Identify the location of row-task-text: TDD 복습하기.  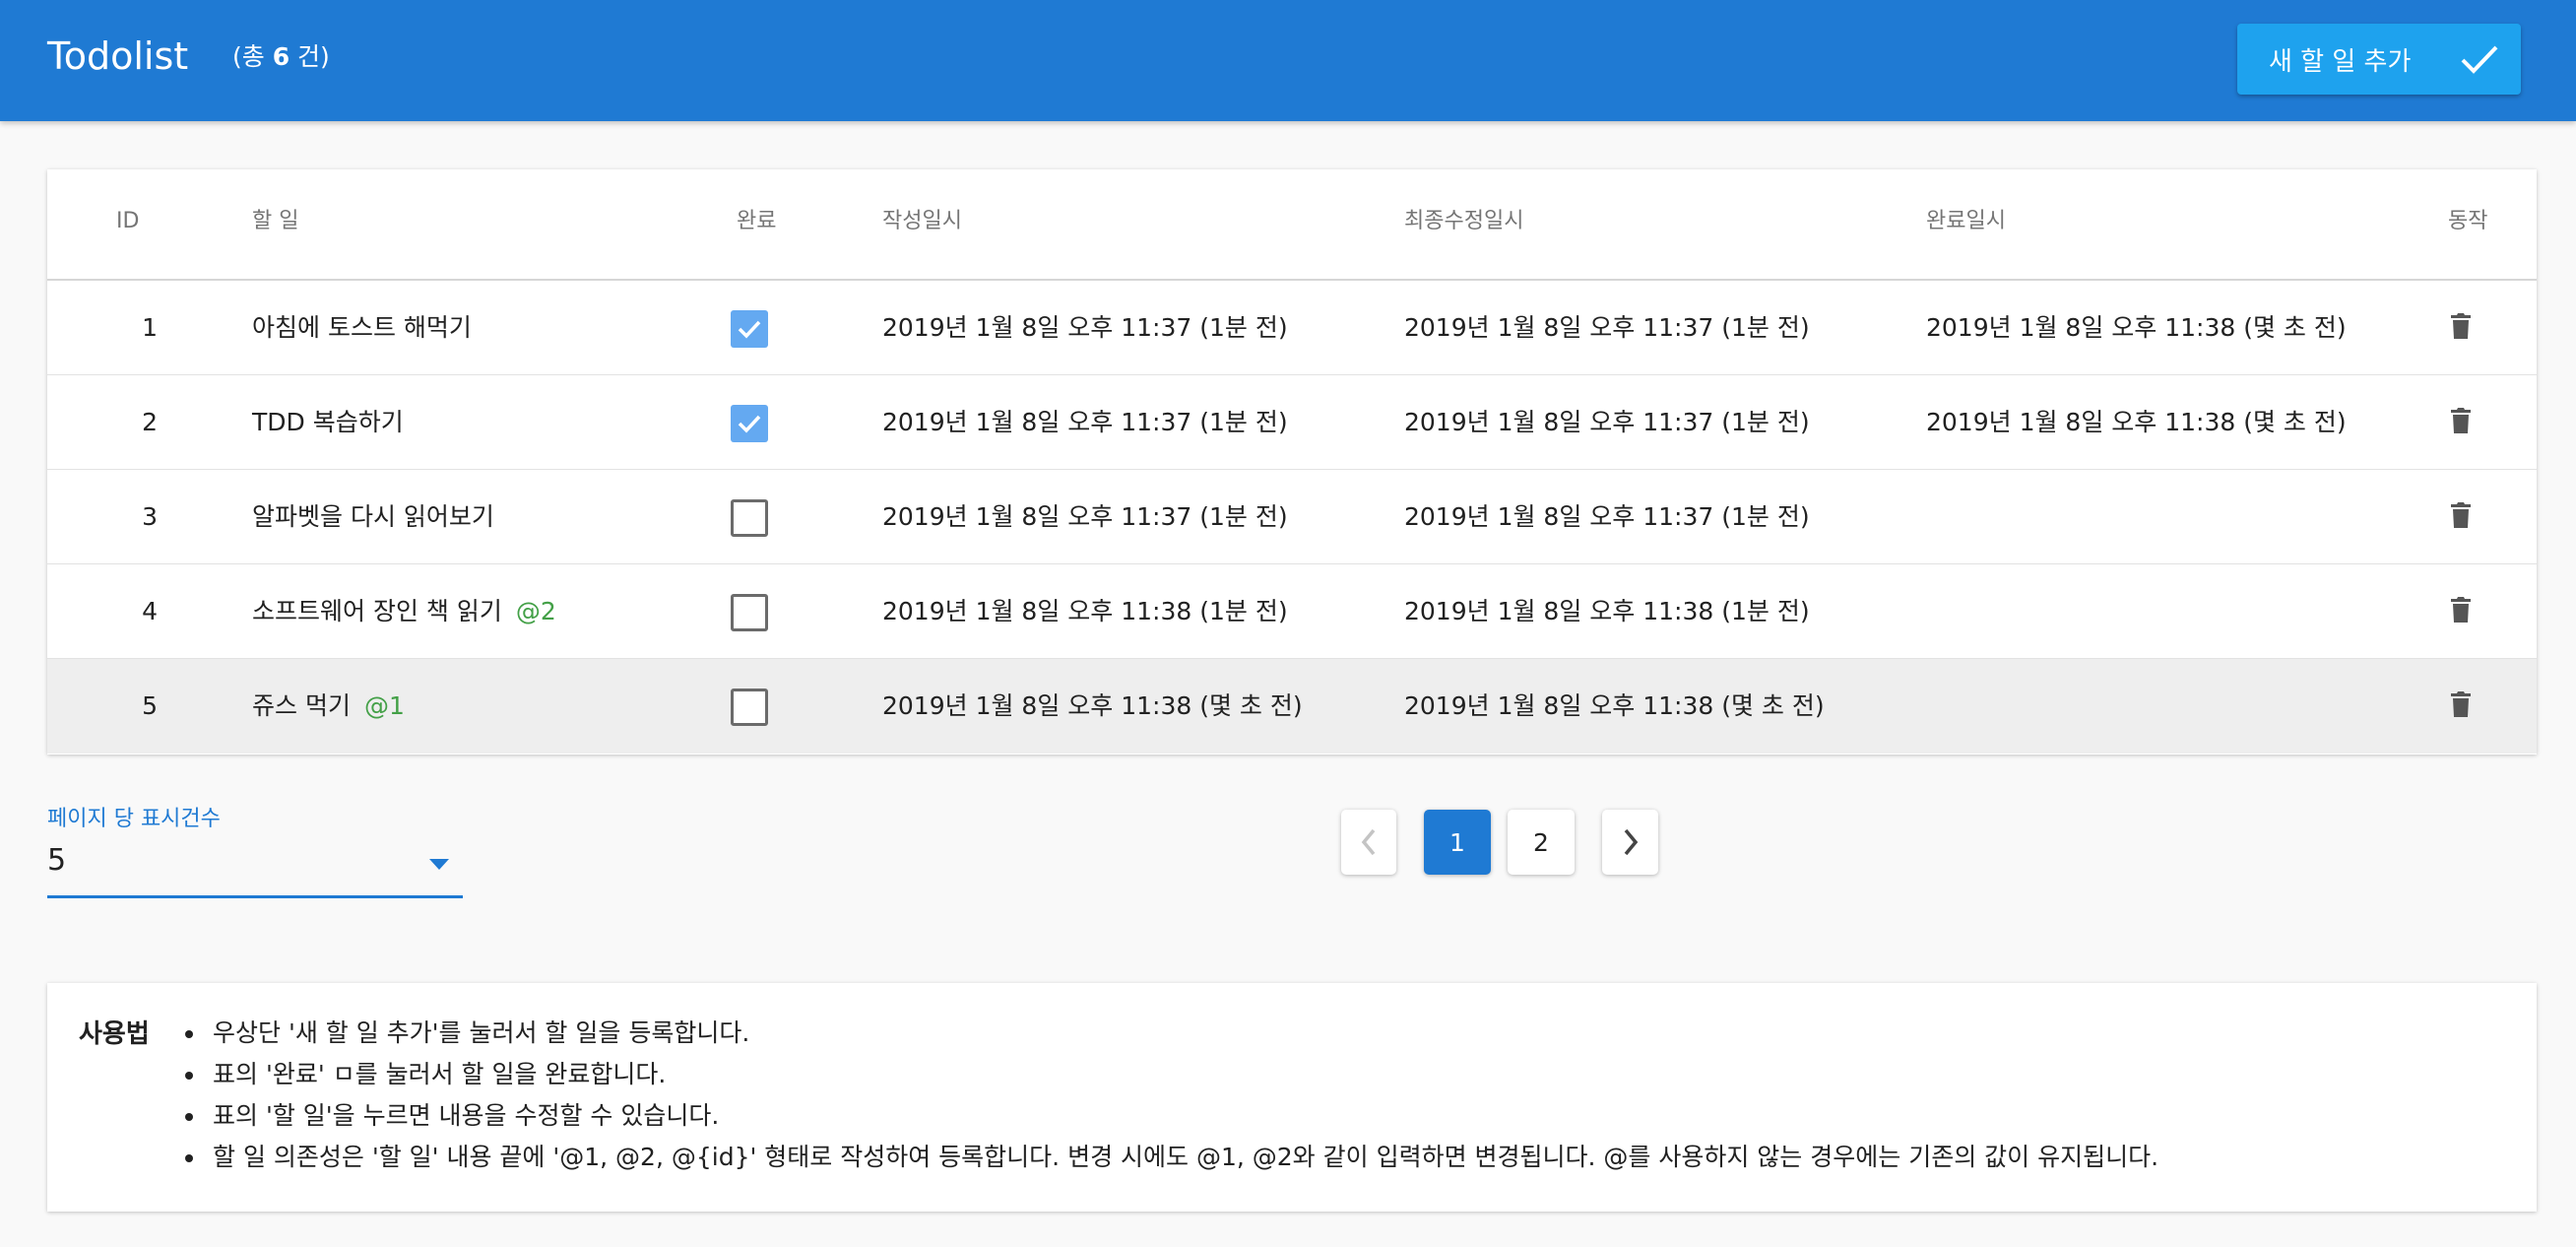
(328, 422).